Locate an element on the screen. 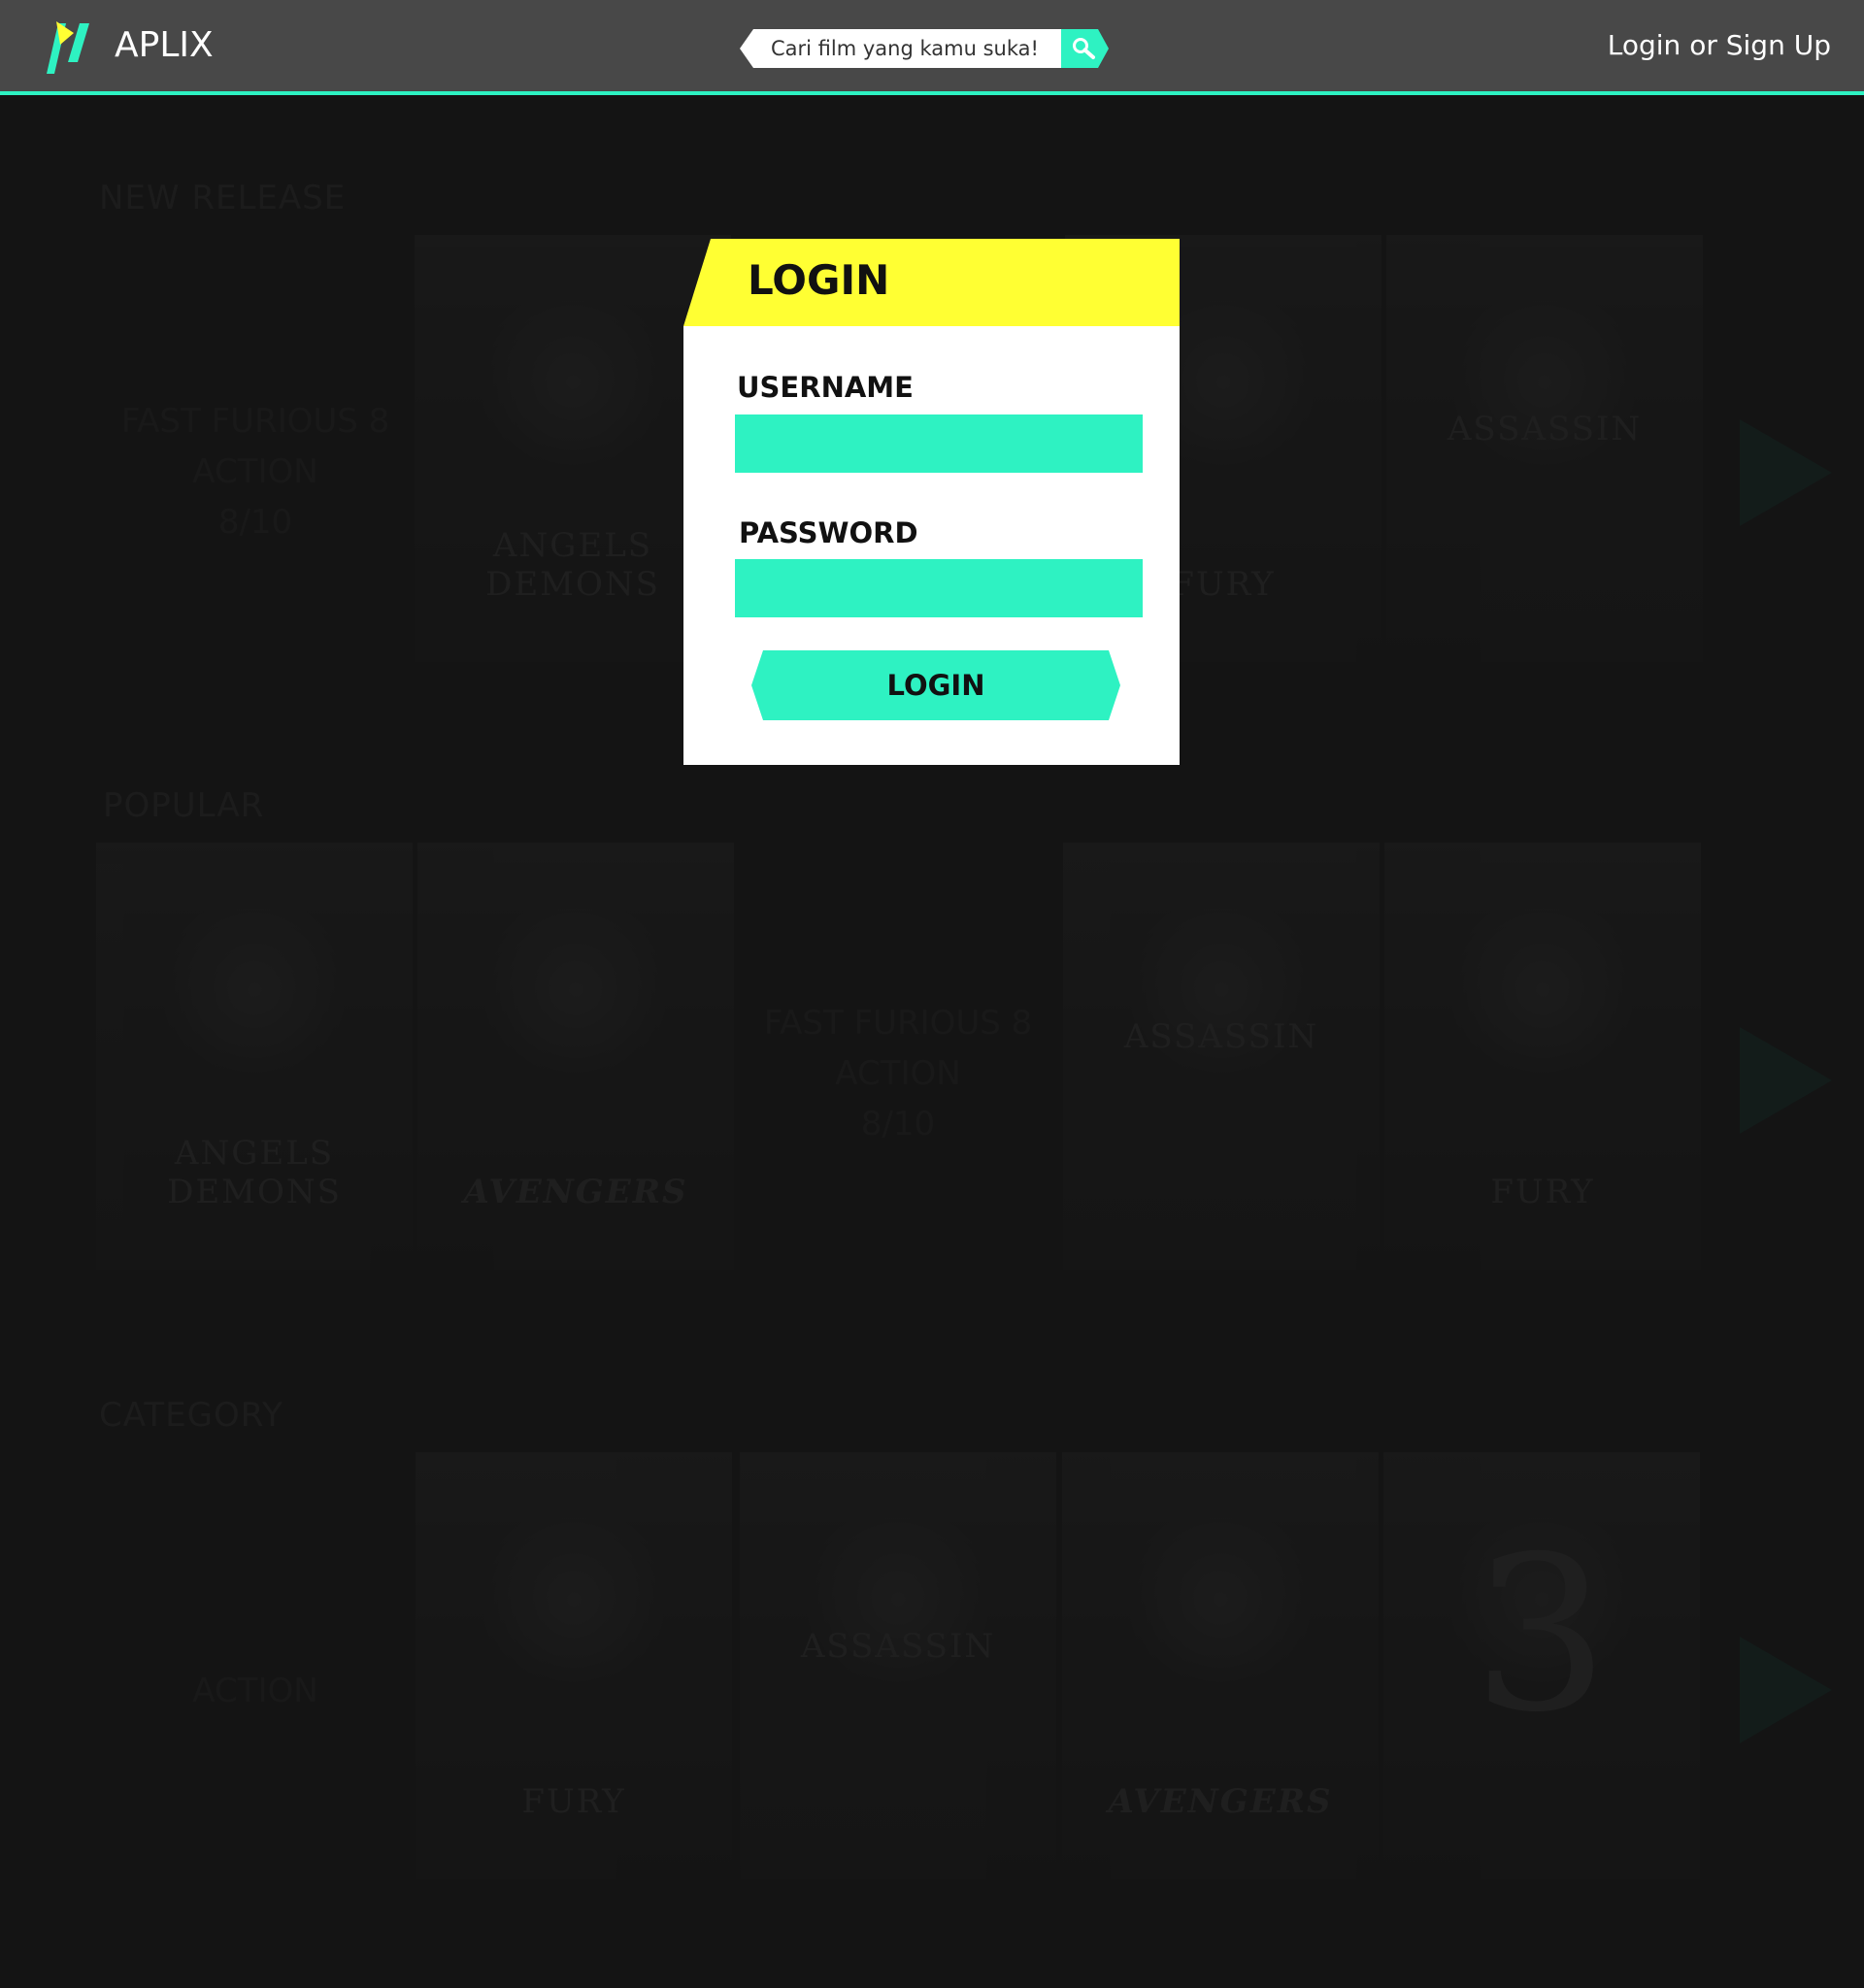 This screenshot has width=1864, height=1988. search-input is located at coordinates (900, 49).